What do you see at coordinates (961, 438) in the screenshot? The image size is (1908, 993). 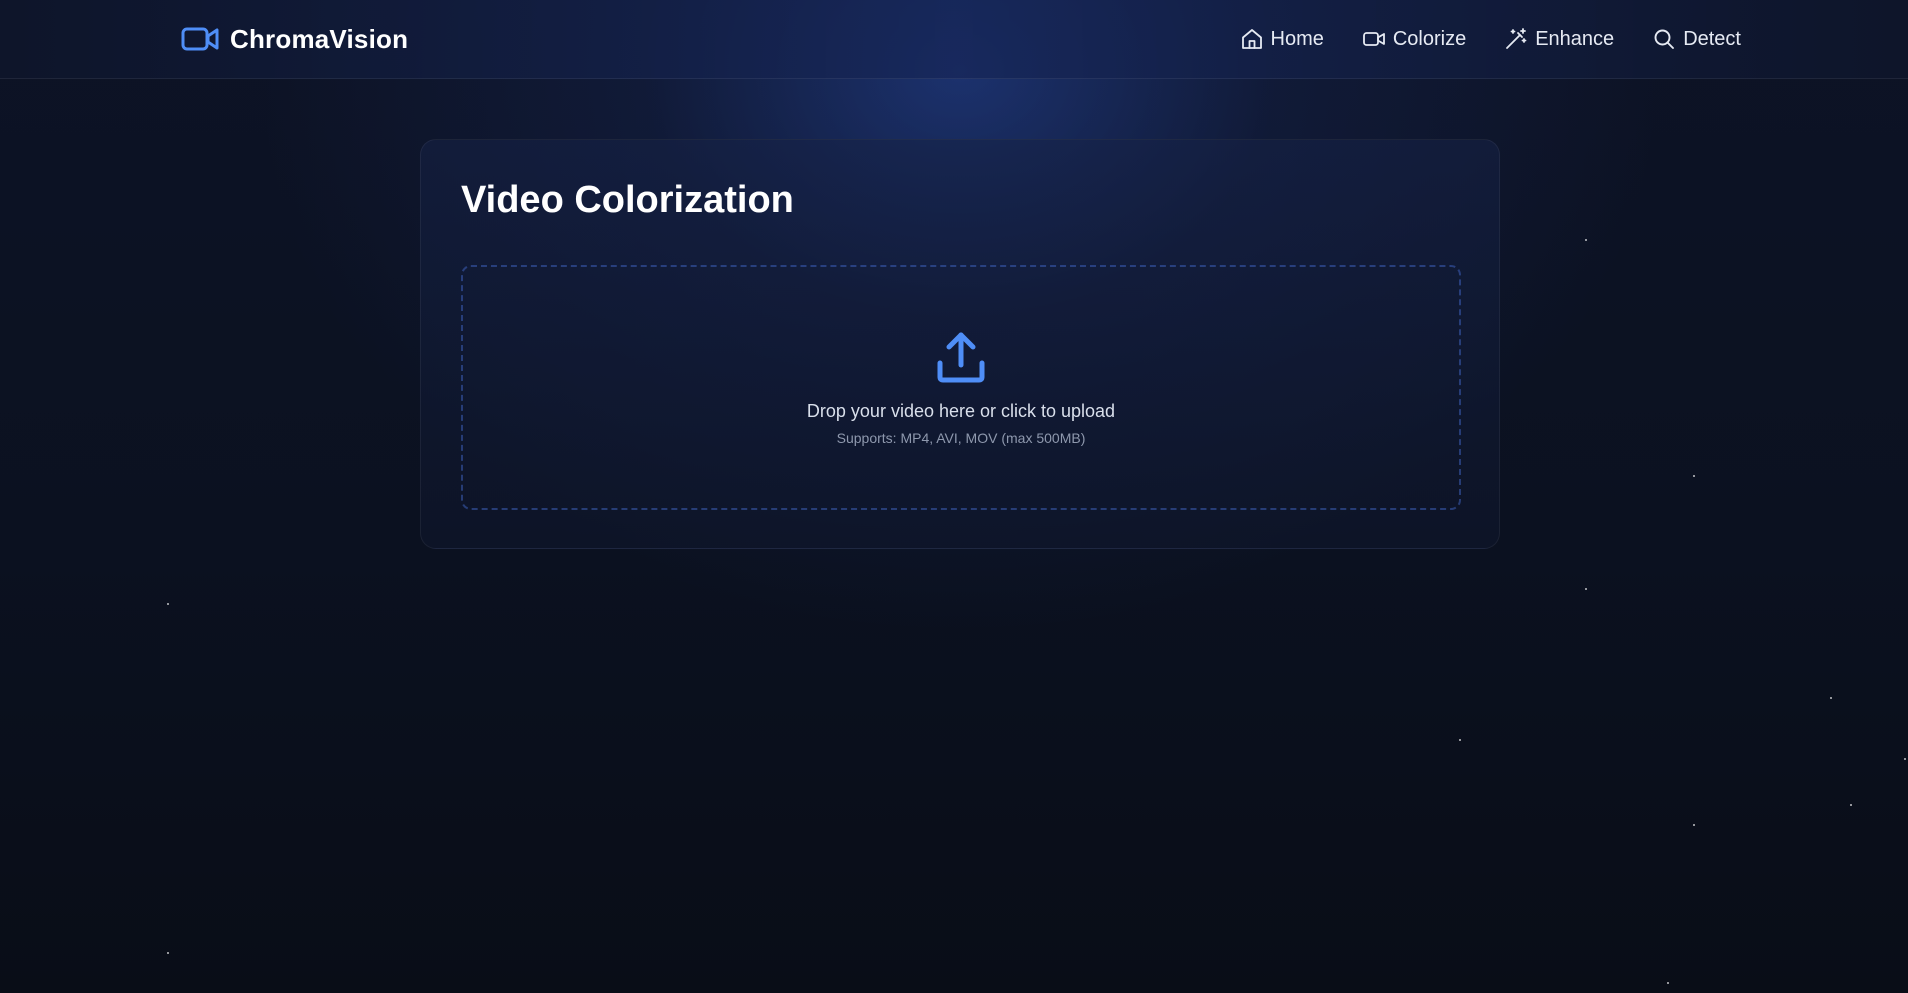 I see `supported-formats: Supports: MP4, AVI, MOV (max 500MB)` at bounding box center [961, 438].